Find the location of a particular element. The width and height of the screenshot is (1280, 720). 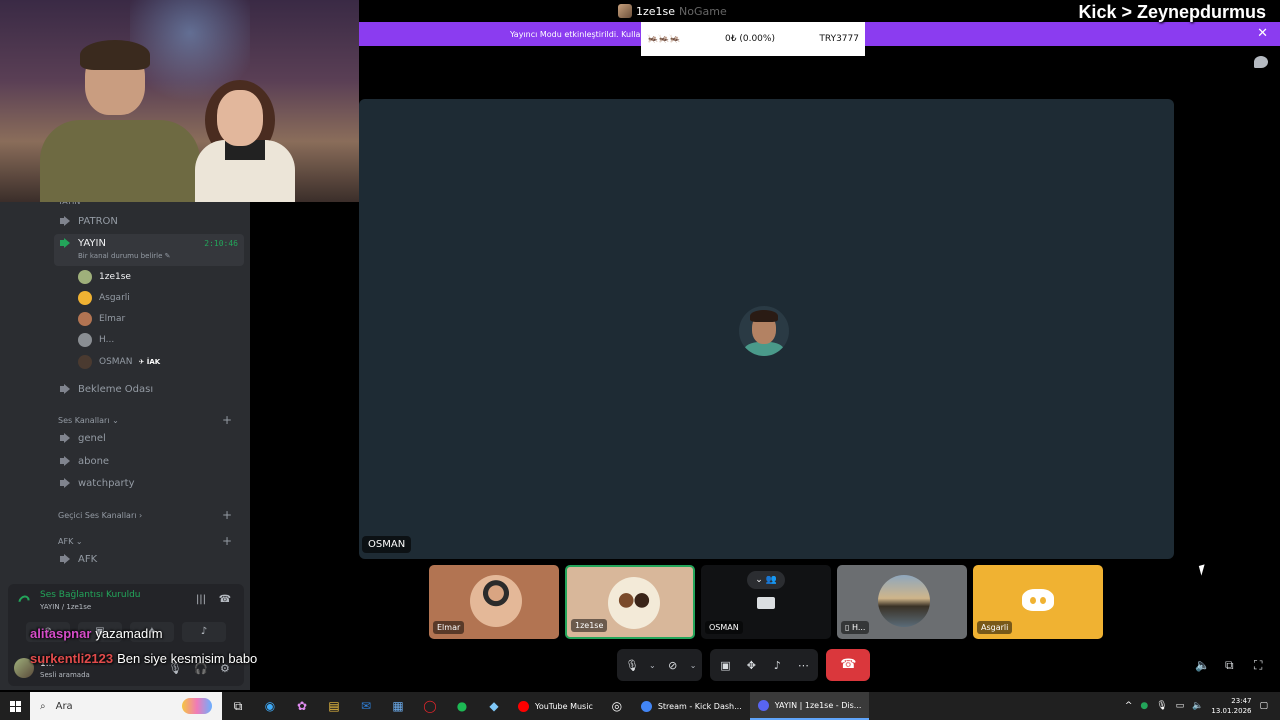

soundboard-icon: ♪ is located at coordinates (777, 665).